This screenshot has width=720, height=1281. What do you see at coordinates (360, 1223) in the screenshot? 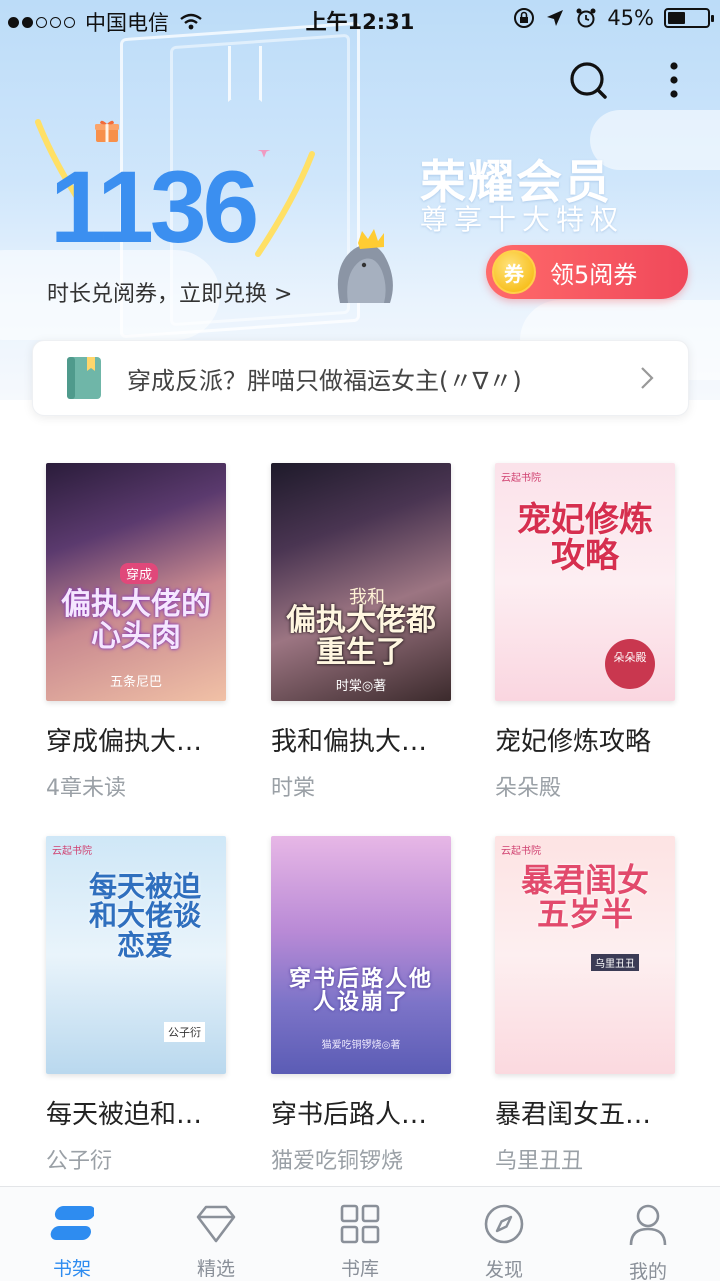
I see `grid-icon` at bounding box center [360, 1223].